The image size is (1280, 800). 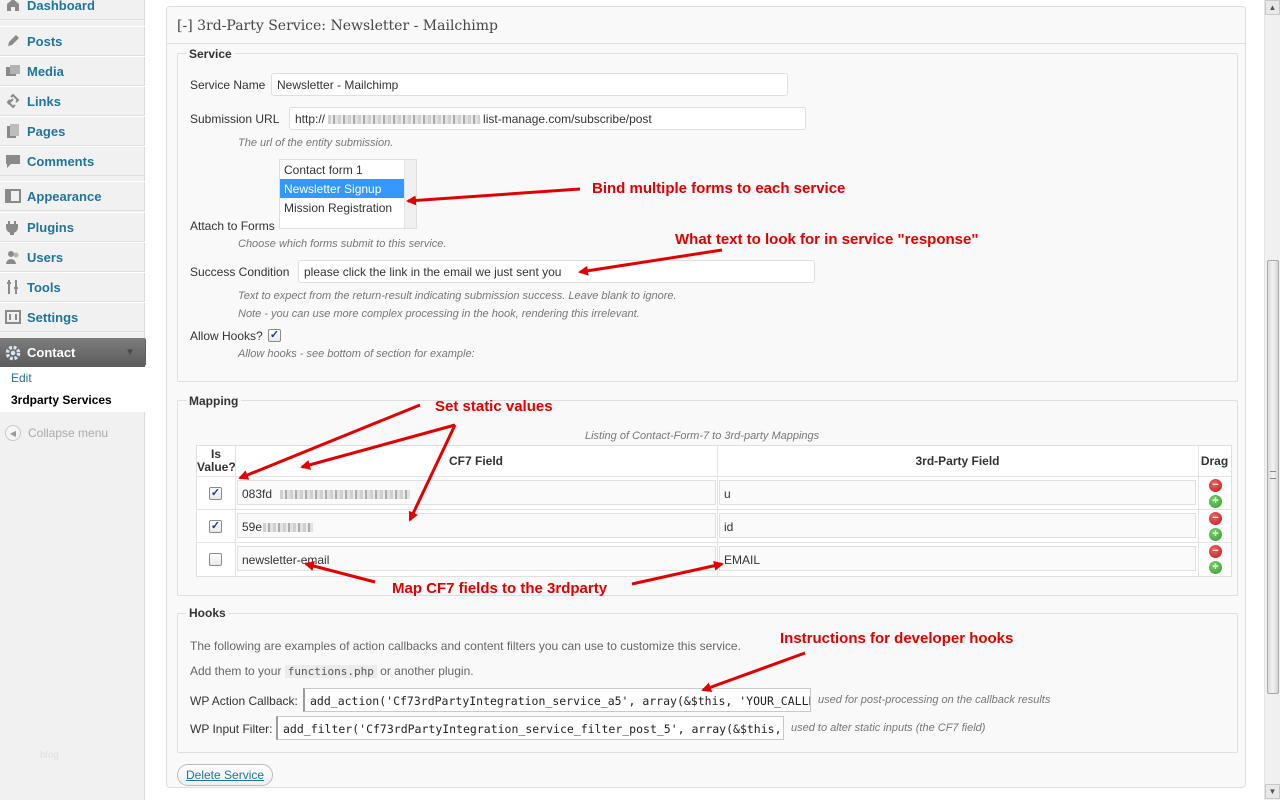 What do you see at coordinates (231, 729) in the screenshot?
I see `input-filter-label: WP Input Filter:` at bounding box center [231, 729].